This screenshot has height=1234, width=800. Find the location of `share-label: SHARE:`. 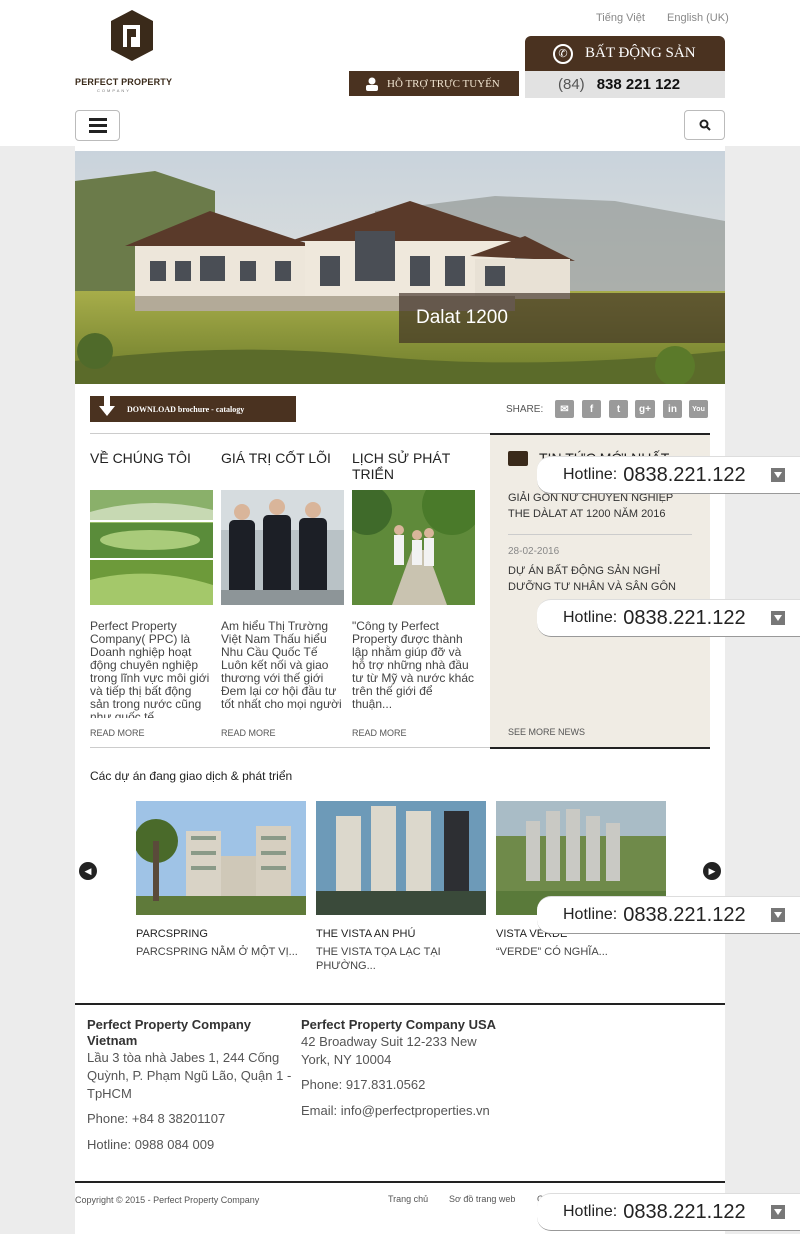

share-label: SHARE: is located at coordinates (525, 409).